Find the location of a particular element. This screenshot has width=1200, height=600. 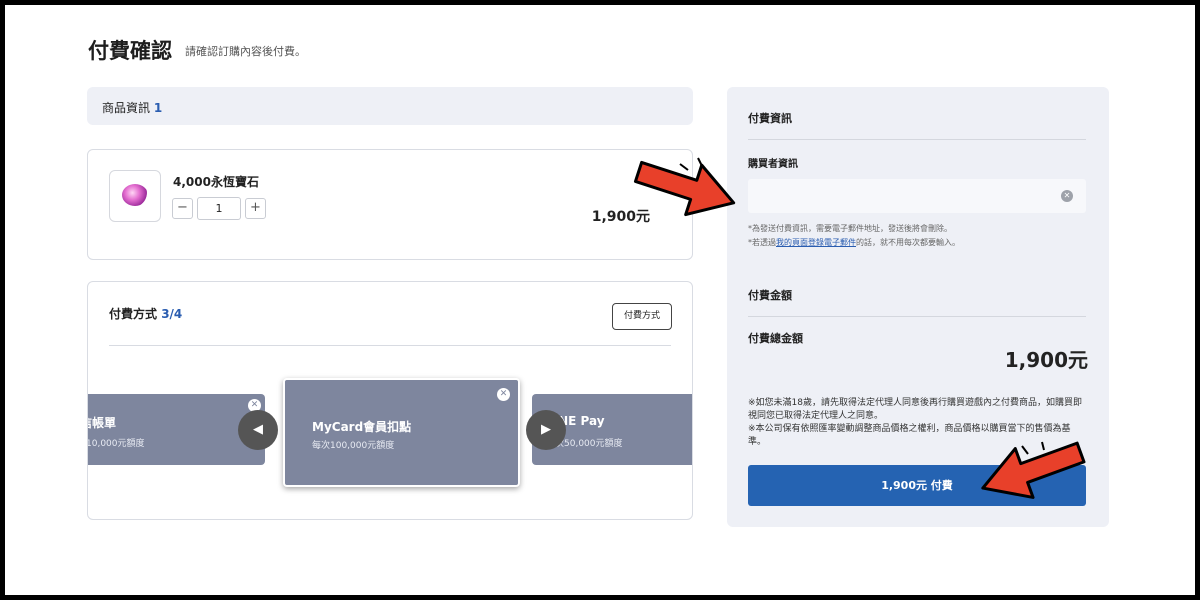

payment-info-title: 付費資訊 is located at coordinates (770, 118).